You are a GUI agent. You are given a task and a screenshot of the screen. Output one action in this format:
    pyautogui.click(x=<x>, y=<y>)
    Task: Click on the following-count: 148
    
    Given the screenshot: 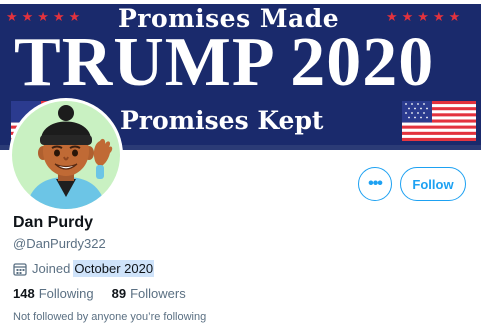 What is the action you would take?
    pyautogui.click(x=24, y=293)
    